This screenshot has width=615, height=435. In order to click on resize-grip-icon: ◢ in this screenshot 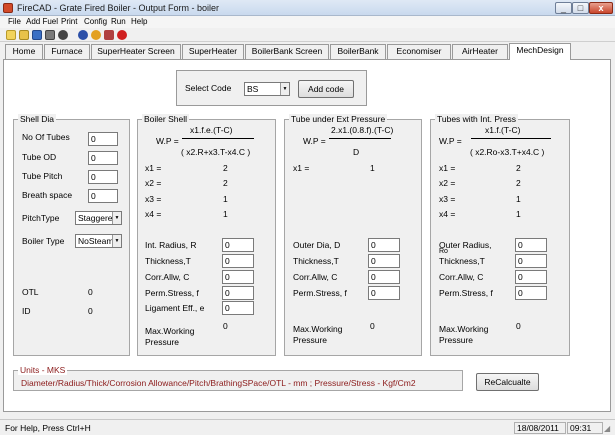, I will do `click(607, 428)`.